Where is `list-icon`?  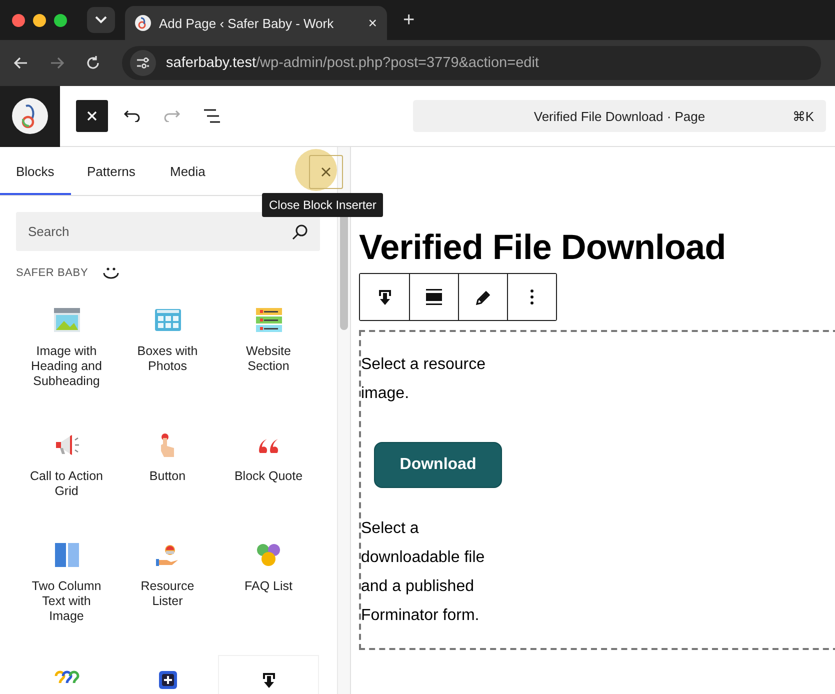
list-icon is located at coordinates (269, 320).